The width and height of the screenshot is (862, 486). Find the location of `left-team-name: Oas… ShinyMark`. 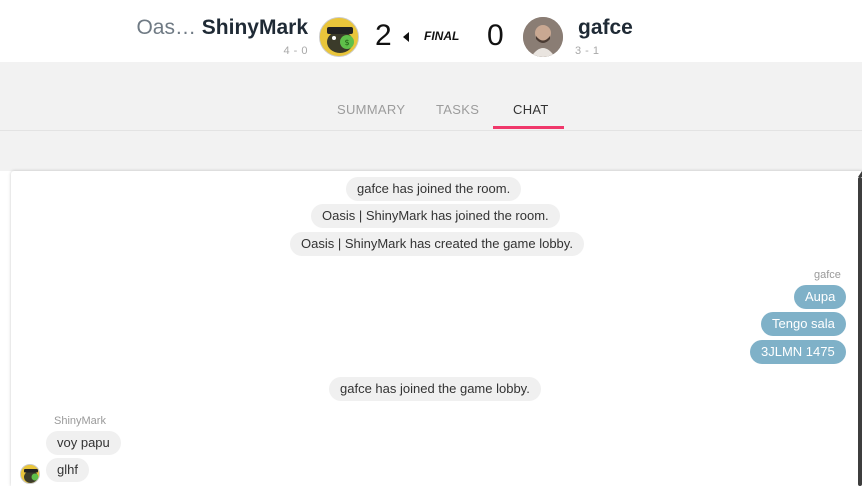

left-team-name: Oas… ShinyMark is located at coordinates (222, 28).